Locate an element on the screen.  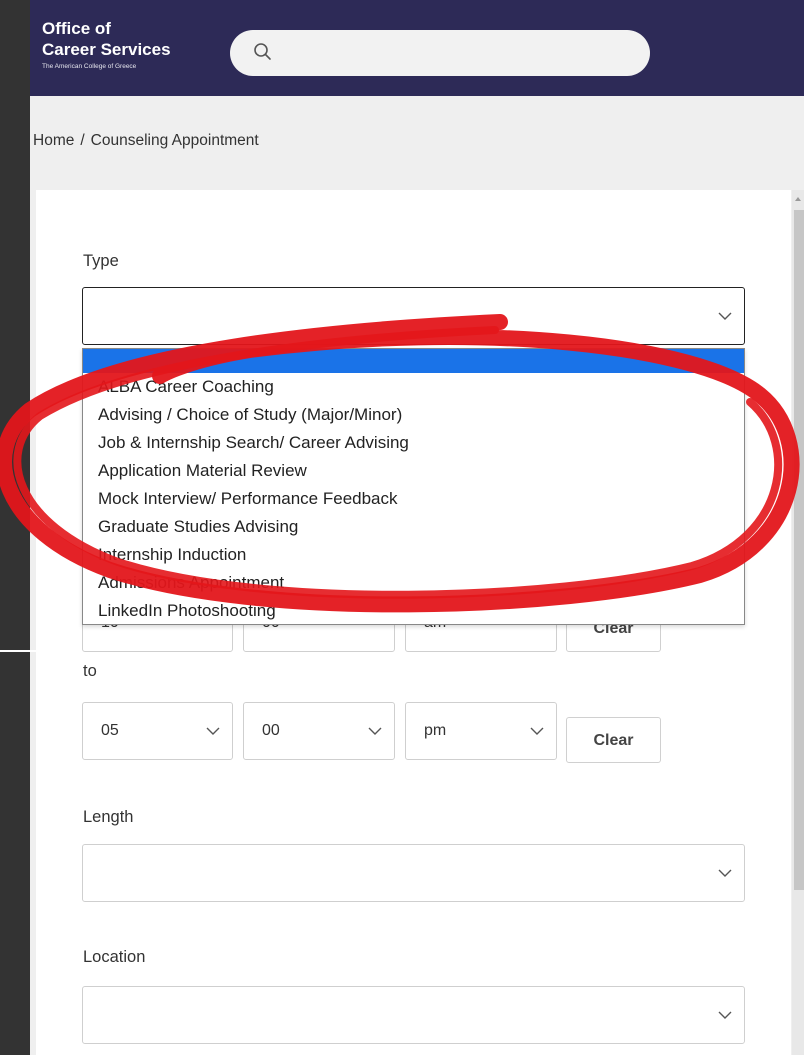
to-hour-value: 05 is located at coordinates (110, 730).